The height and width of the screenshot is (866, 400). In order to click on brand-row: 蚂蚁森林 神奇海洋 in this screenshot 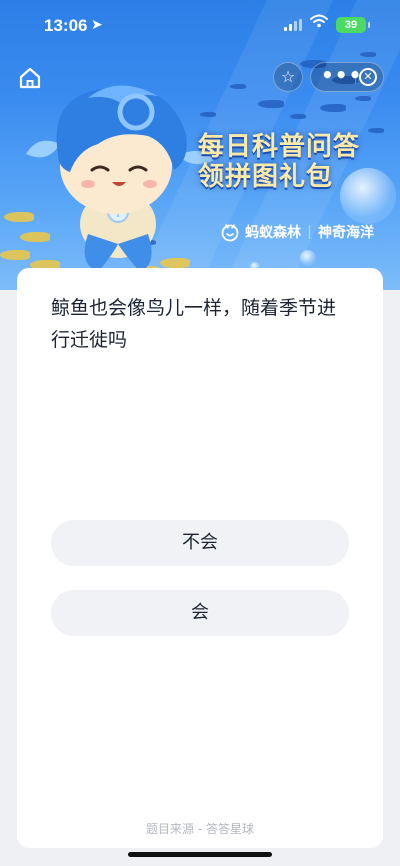, I will do `click(297, 232)`.